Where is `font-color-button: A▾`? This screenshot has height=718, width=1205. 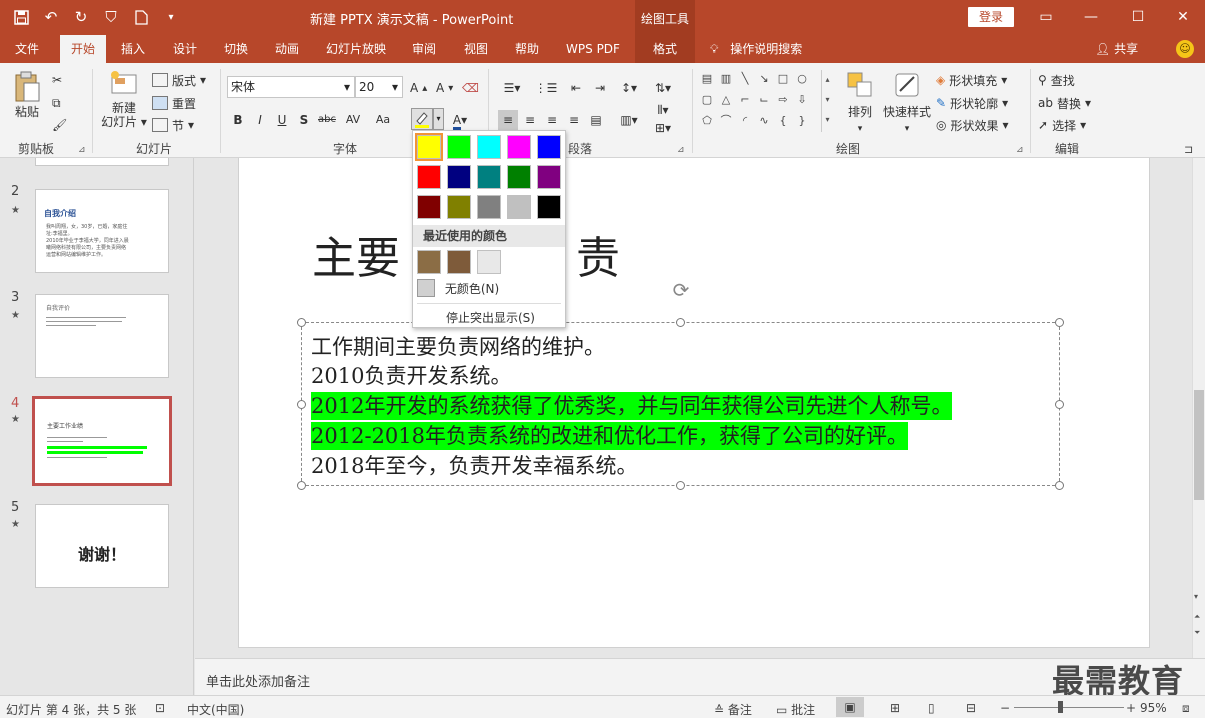
font-color-button: A▾ is located at coordinates (460, 120).